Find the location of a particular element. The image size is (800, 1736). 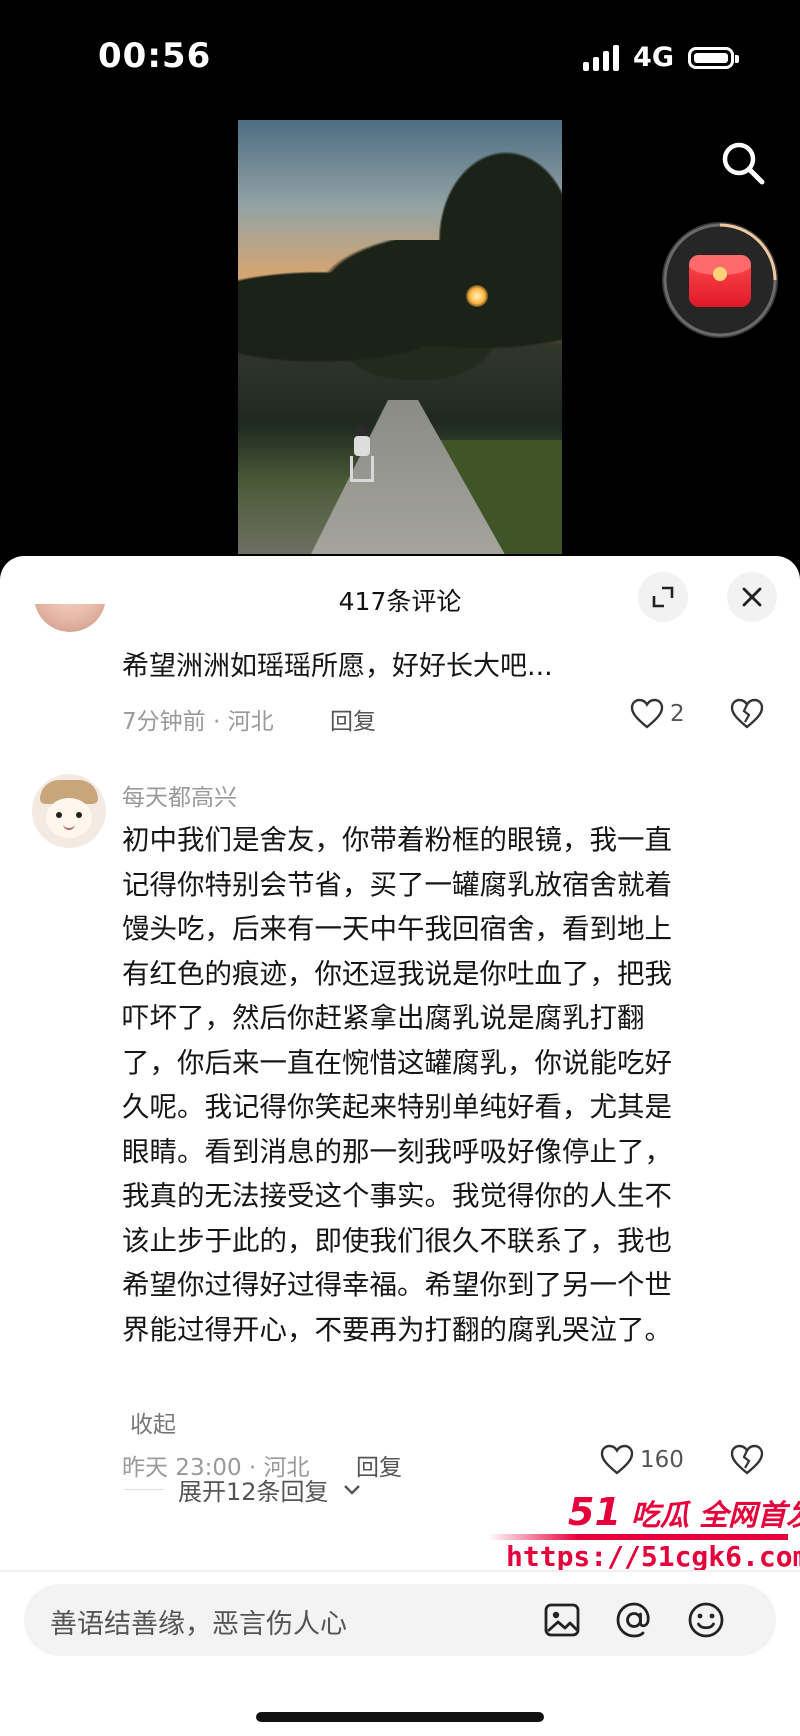

watermark-text: 吃瓜 全网首发 is located at coordinates (715, 1515).